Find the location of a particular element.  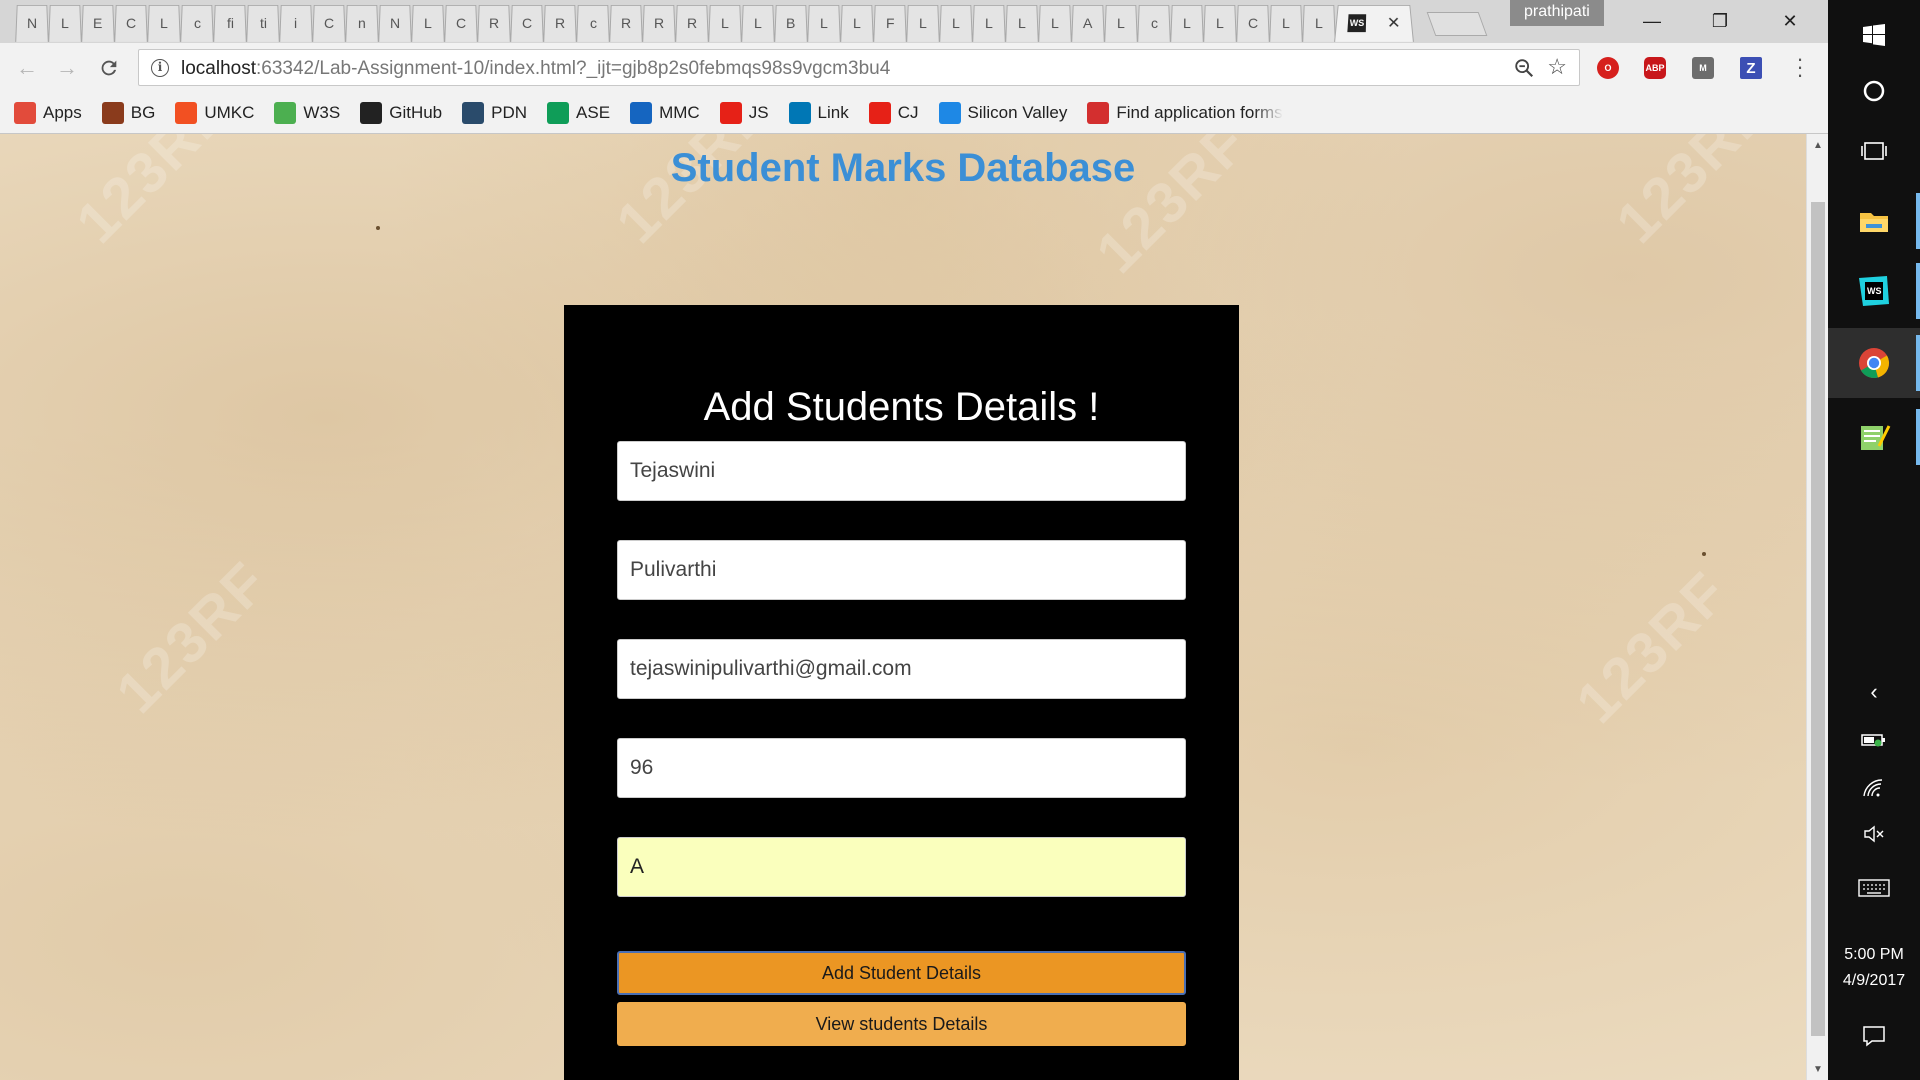

close-tab-icon: ✕ is located at coordinates (1394, 23).